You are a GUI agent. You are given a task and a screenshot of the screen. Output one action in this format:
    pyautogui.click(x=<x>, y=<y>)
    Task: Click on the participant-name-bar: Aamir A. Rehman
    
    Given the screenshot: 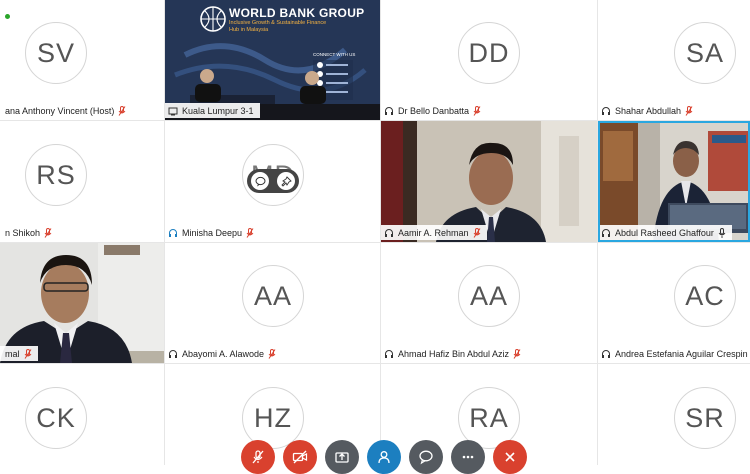 What is the action you would take?
    pyautogui.click(x=434, y=232)
    